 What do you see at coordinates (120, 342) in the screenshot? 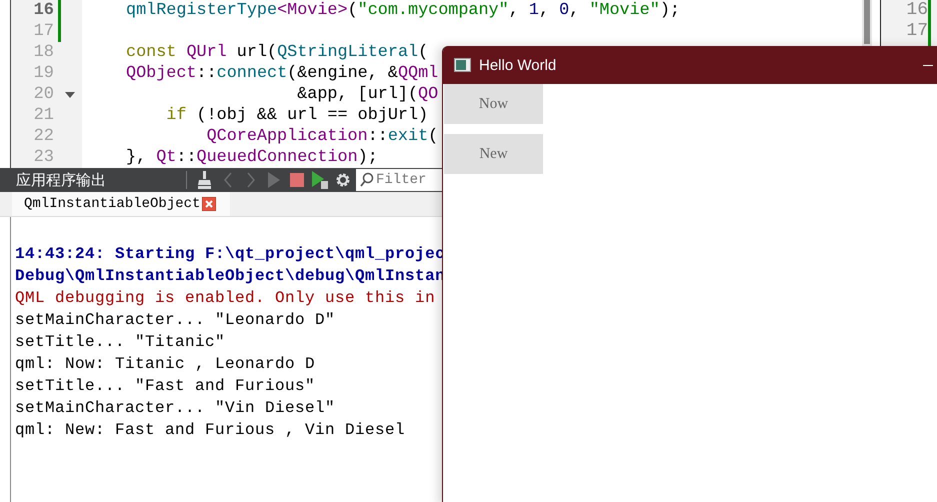
I see `output-line: setTitle... "Titanic"` at bounding box center [120, 342].